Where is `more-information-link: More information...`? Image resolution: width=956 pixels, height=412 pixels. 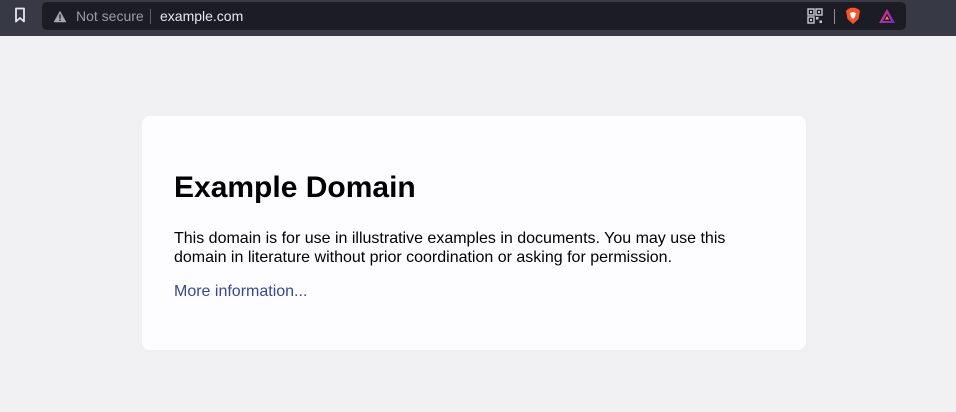
more-information-link: More information... is located at coordinates (240, 292).